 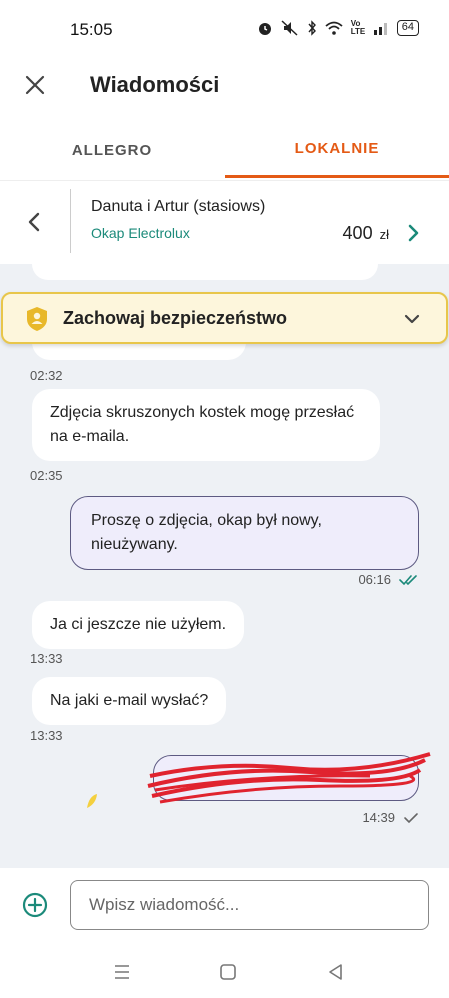 I want to click on status-icons: Vo LTE 64, so click(x=338, y=28).